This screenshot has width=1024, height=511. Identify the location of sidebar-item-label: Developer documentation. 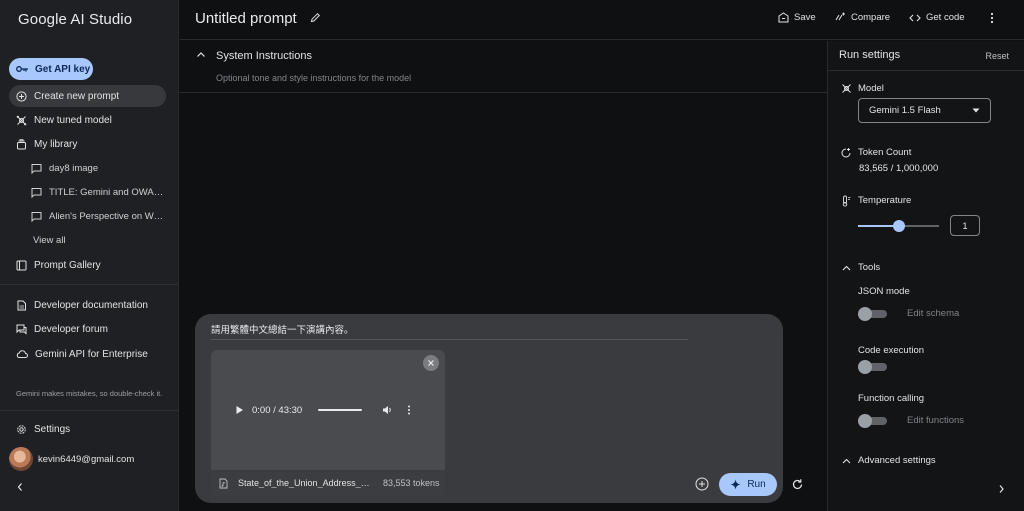
(91, 305).